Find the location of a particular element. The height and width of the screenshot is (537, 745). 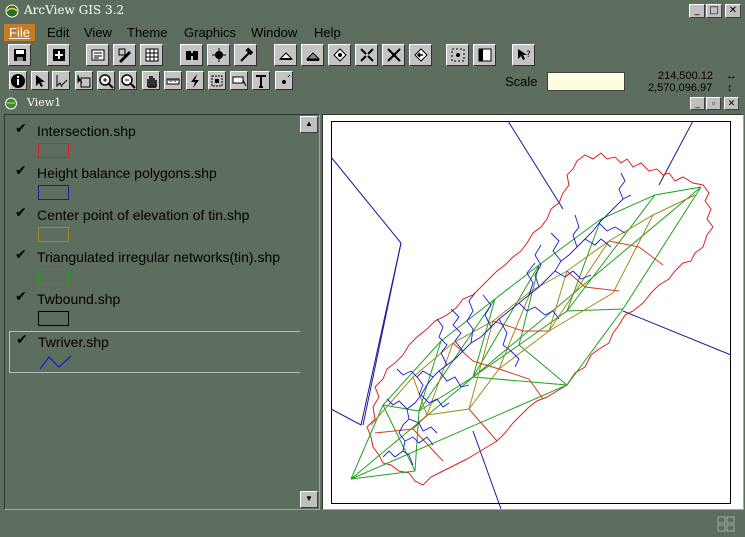

legend-entry-twbound: ✔ Twbound.shp is located at coordinates (155, 310).